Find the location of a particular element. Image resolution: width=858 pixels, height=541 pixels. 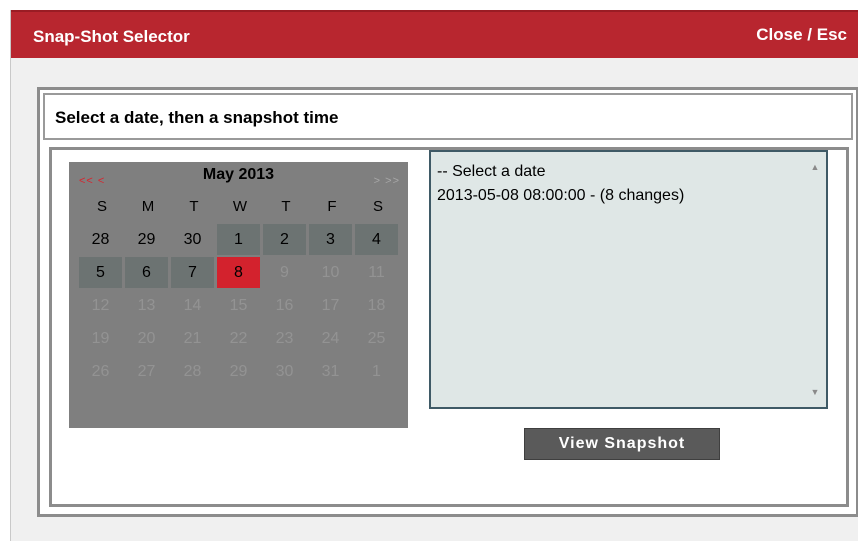

close-button: Close / Esc is located at coordinates (801, 35).